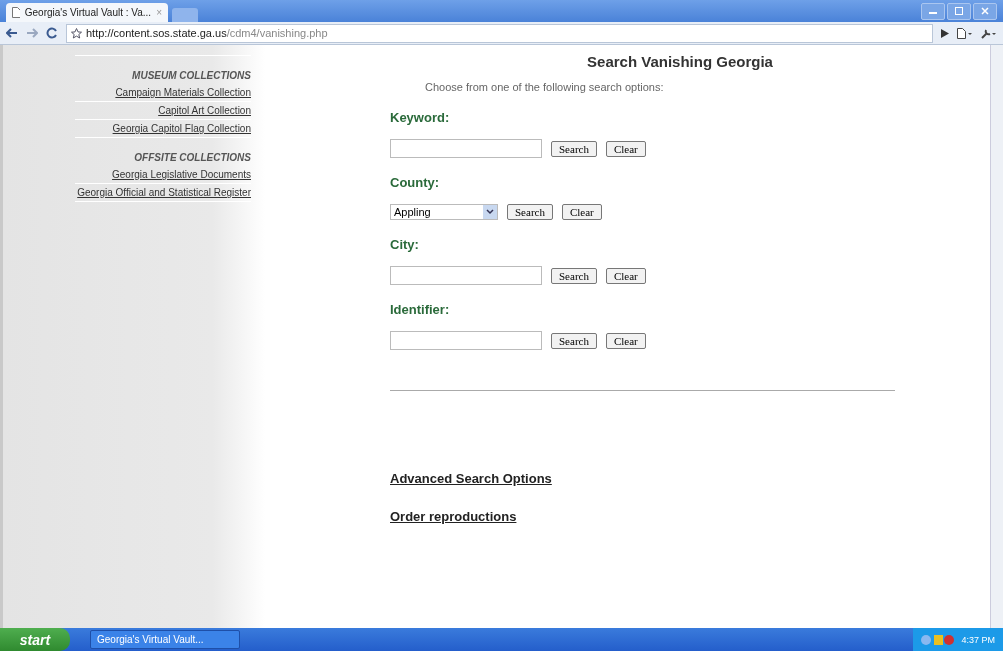 The image size is (1003, 651). What do you see at coordinates (16, 12) in the screenshot?
I see `page-icon` at bounding box center [16, 12].